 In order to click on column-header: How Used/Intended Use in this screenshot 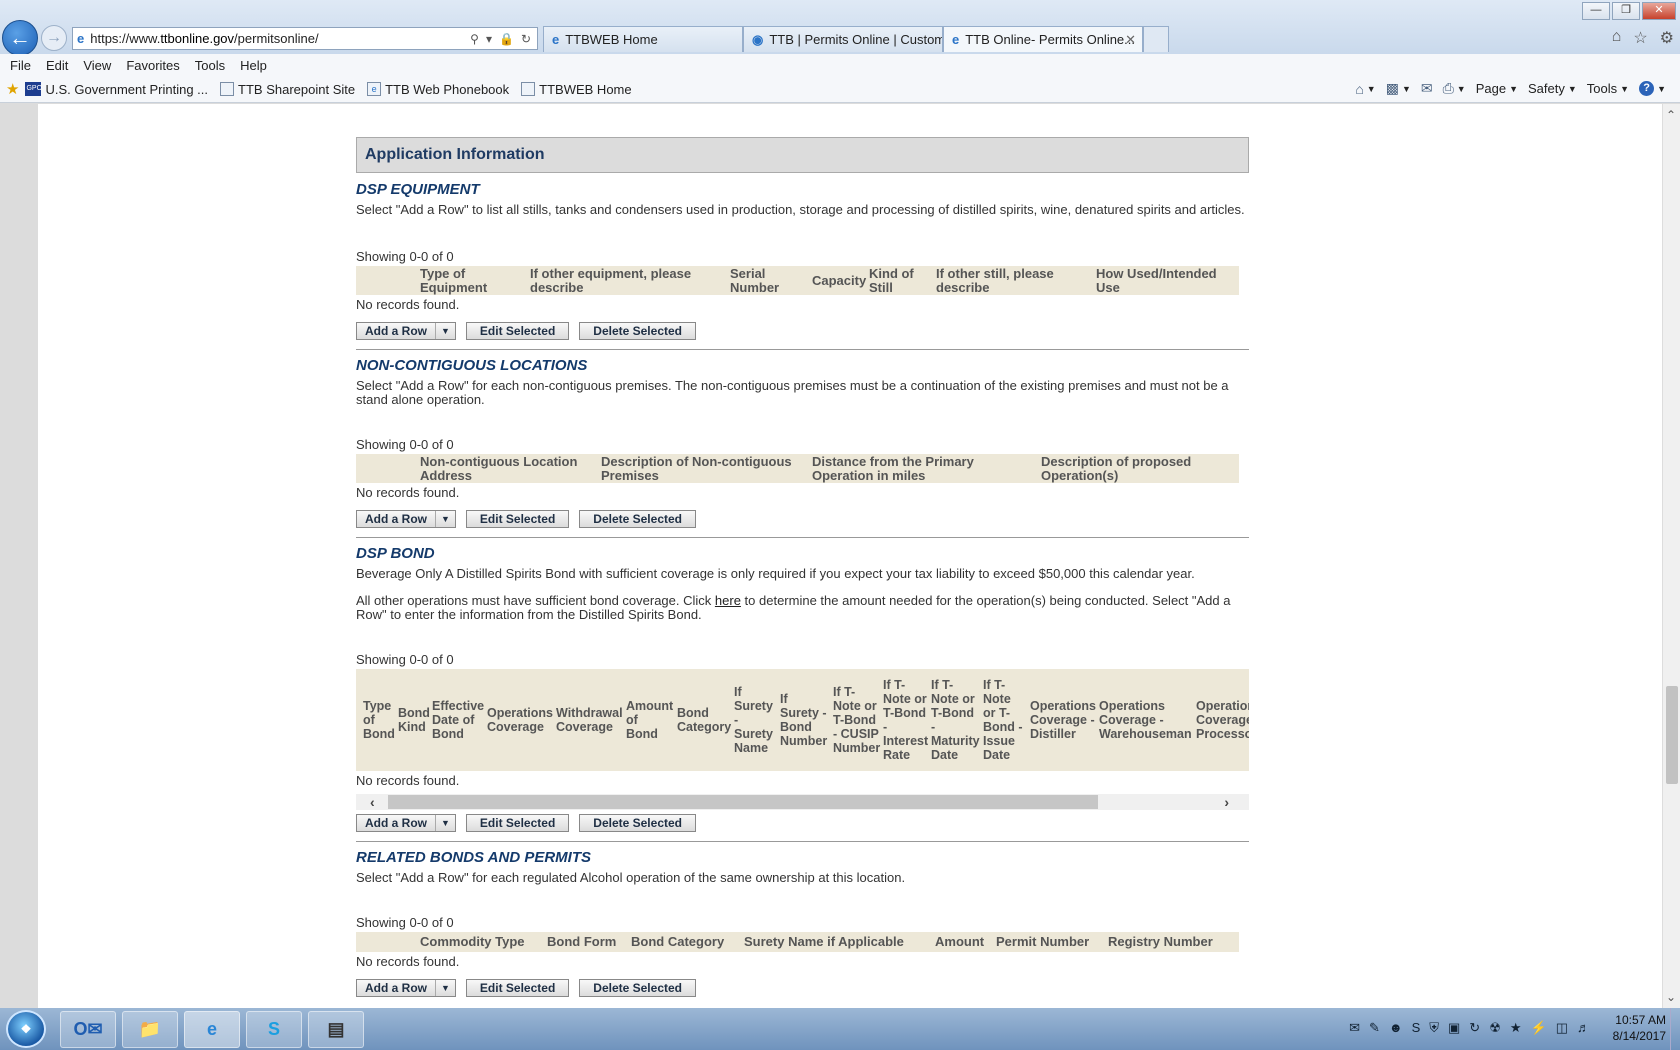, I will do `click(1161, 280)`.